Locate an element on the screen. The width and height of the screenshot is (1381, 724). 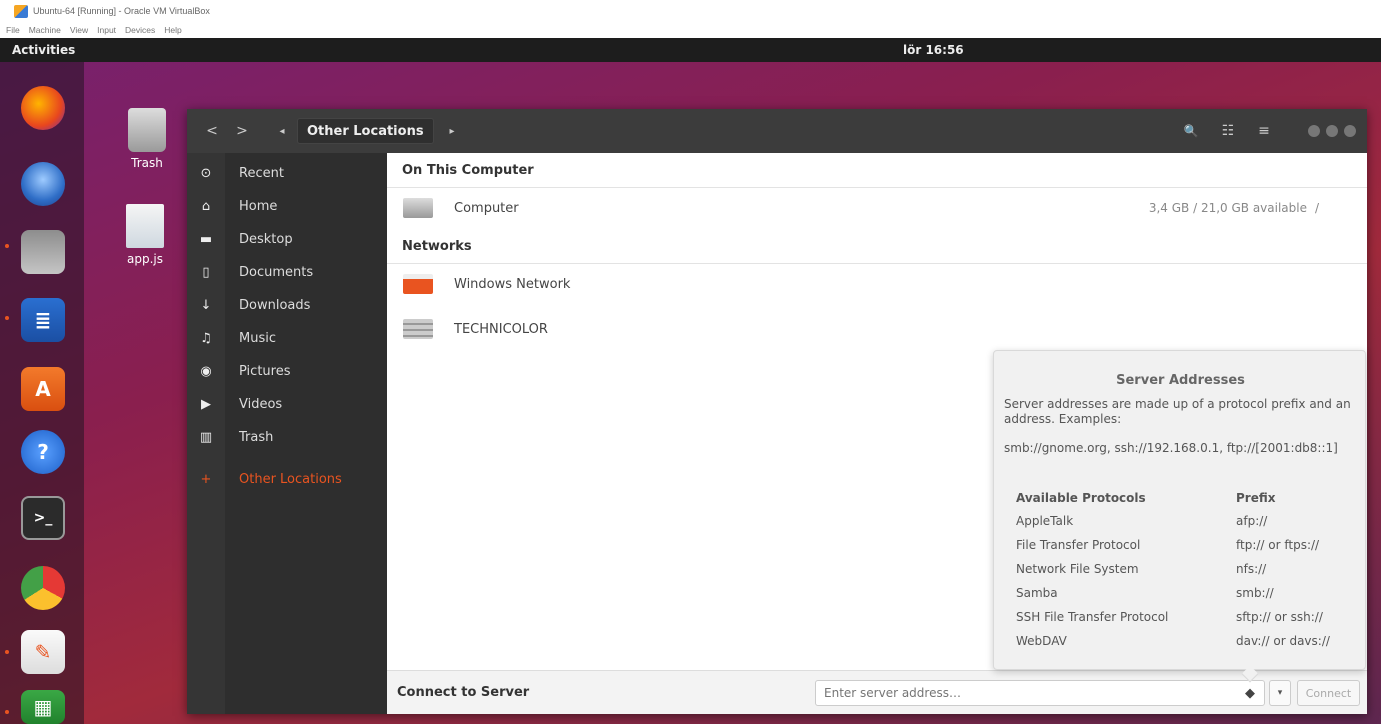
sidebar-item-pictures: ◉ Pictures is located at coordinates (287, 371).